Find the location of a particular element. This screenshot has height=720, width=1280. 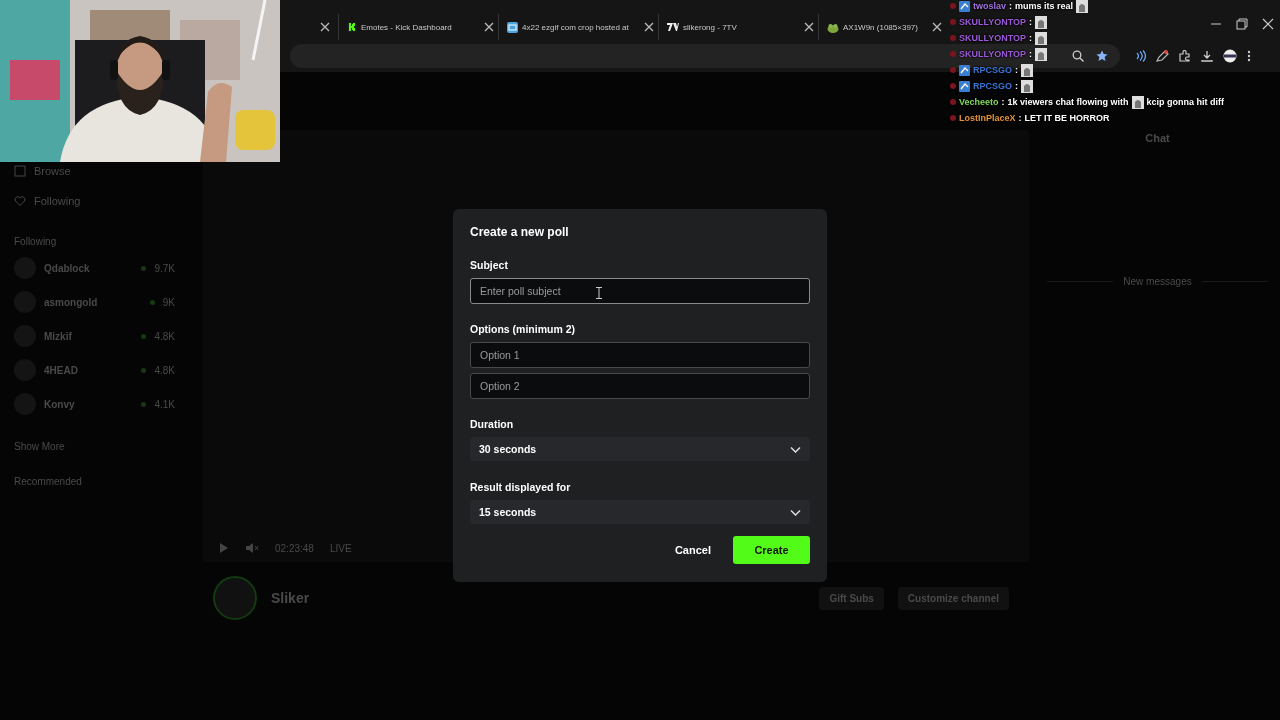

subject-input-field: Enter poll subject is located at coordinates (640, 291).